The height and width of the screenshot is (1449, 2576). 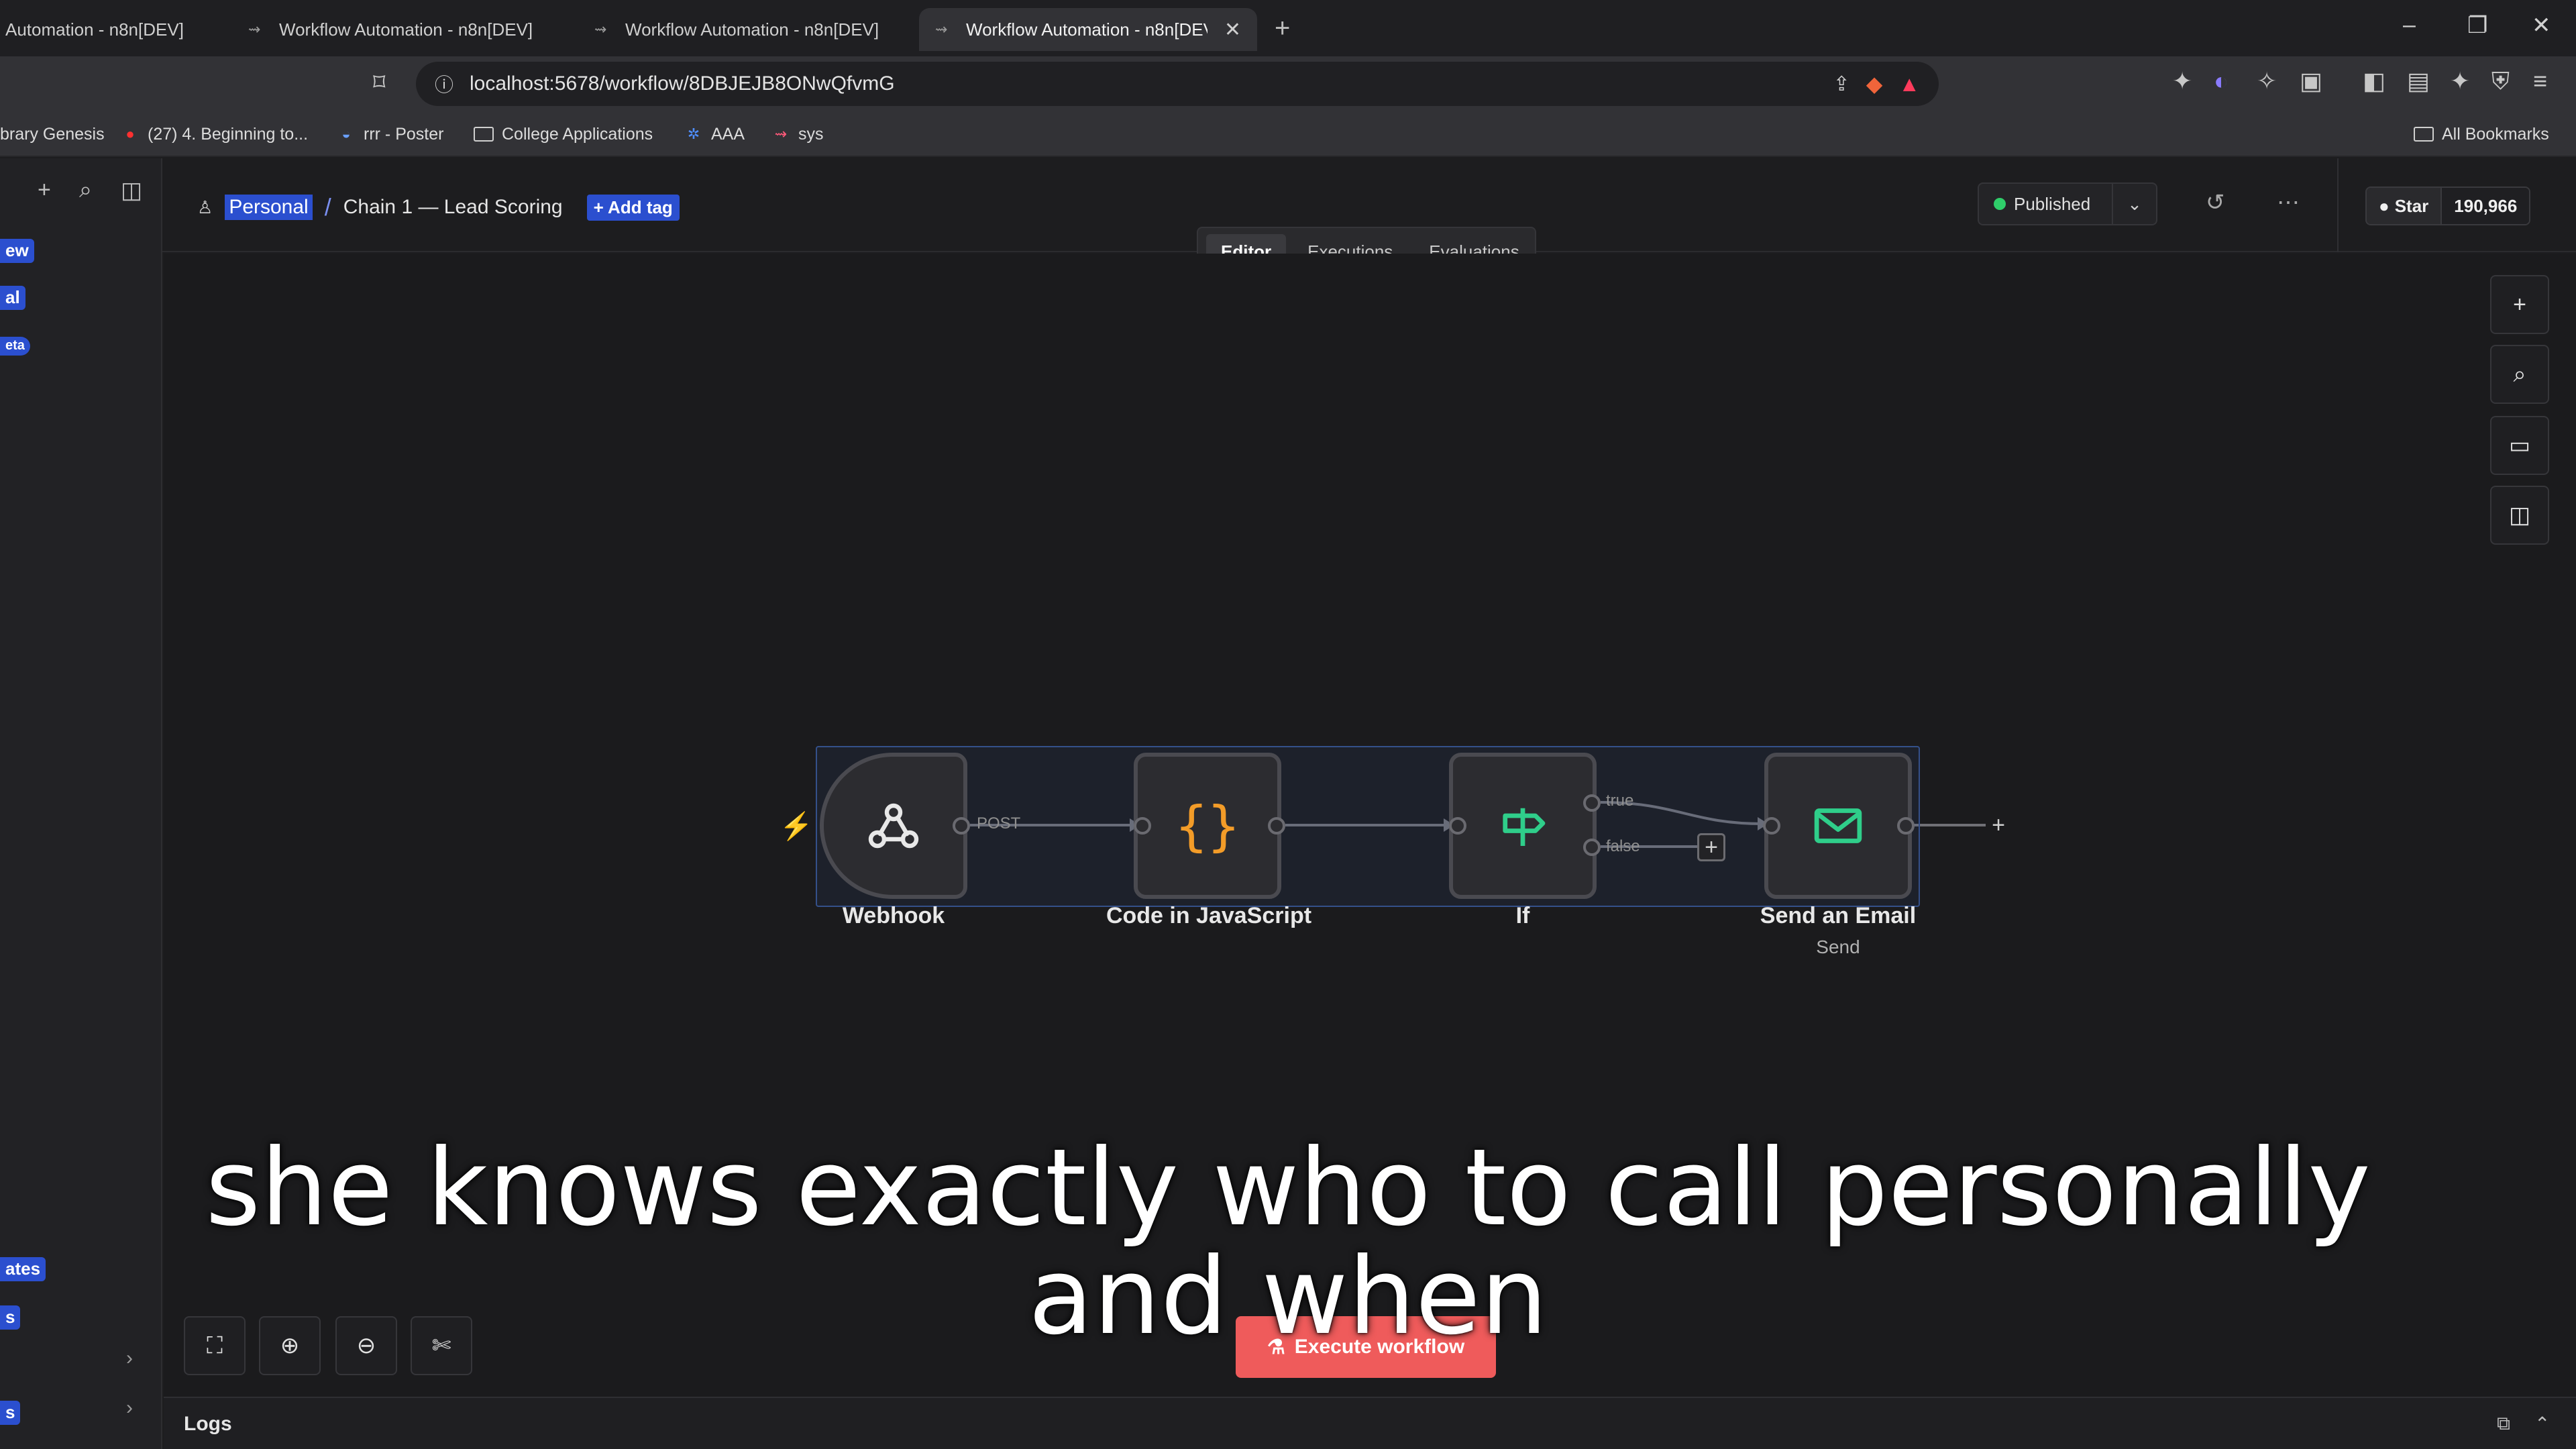 What do you see at coordinates (2503, 1424) in the screenshot?
I see `pop-out-icon: ⧉` at bounding box center [2503, 1424].